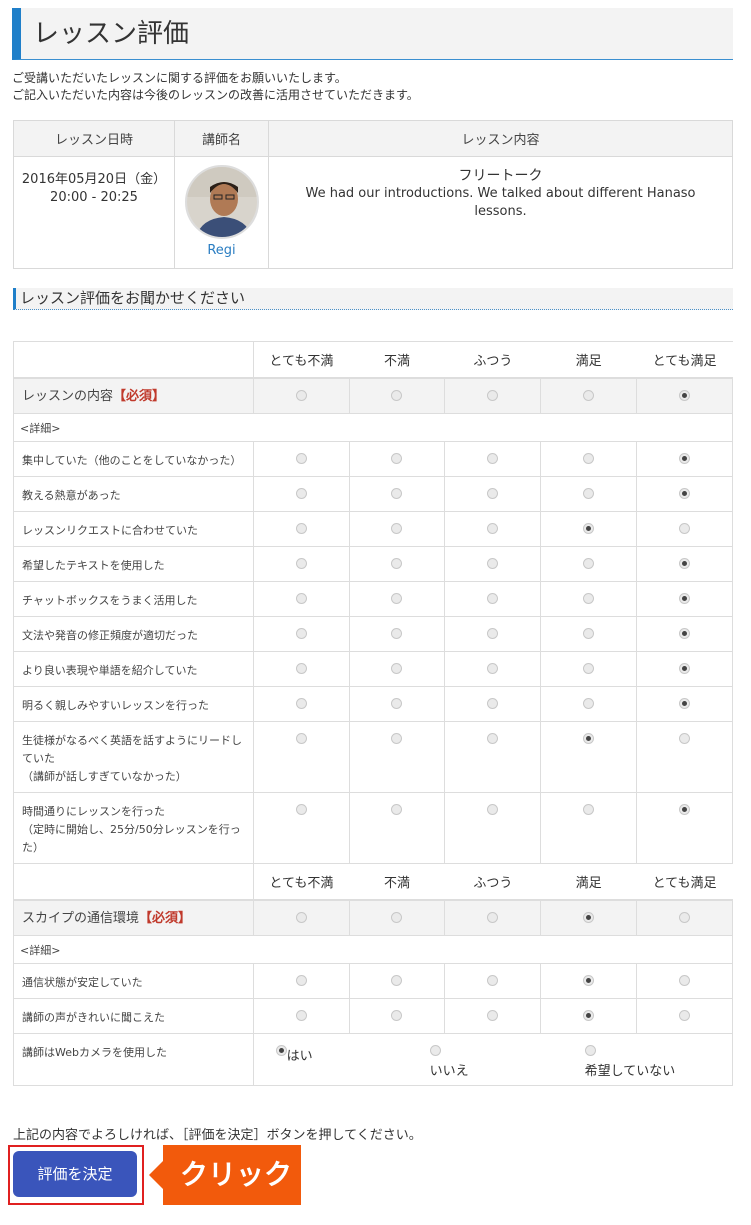  I want to click on rating-row: より良い表現や単語を紹介していた, so click(373, 669).